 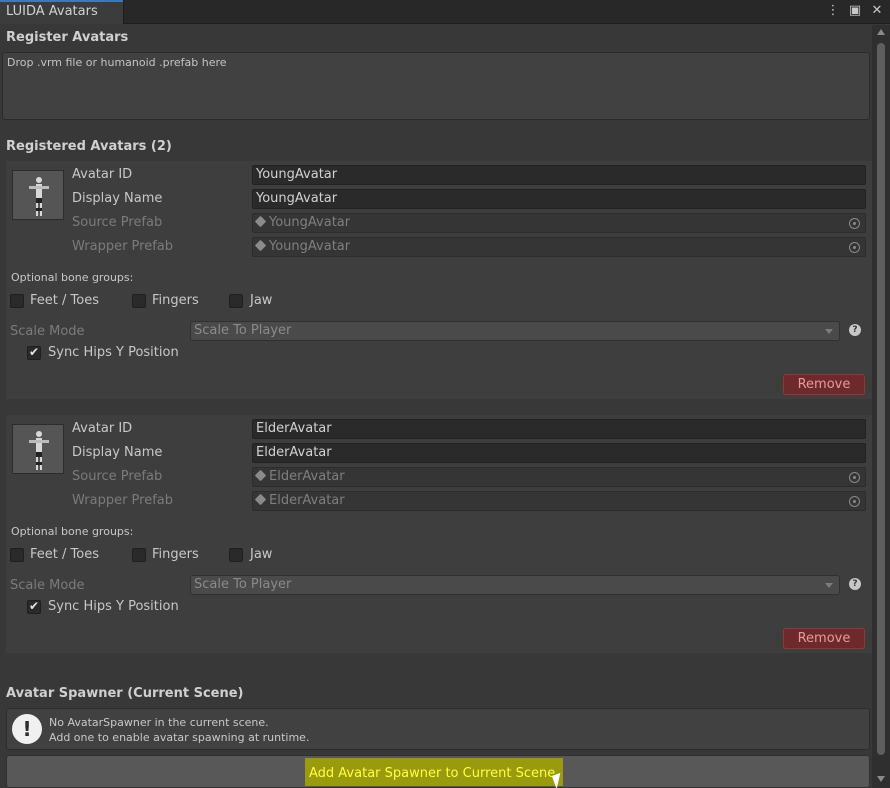 I want to click on vertical-scrollbar, so click(x=881, y=406).